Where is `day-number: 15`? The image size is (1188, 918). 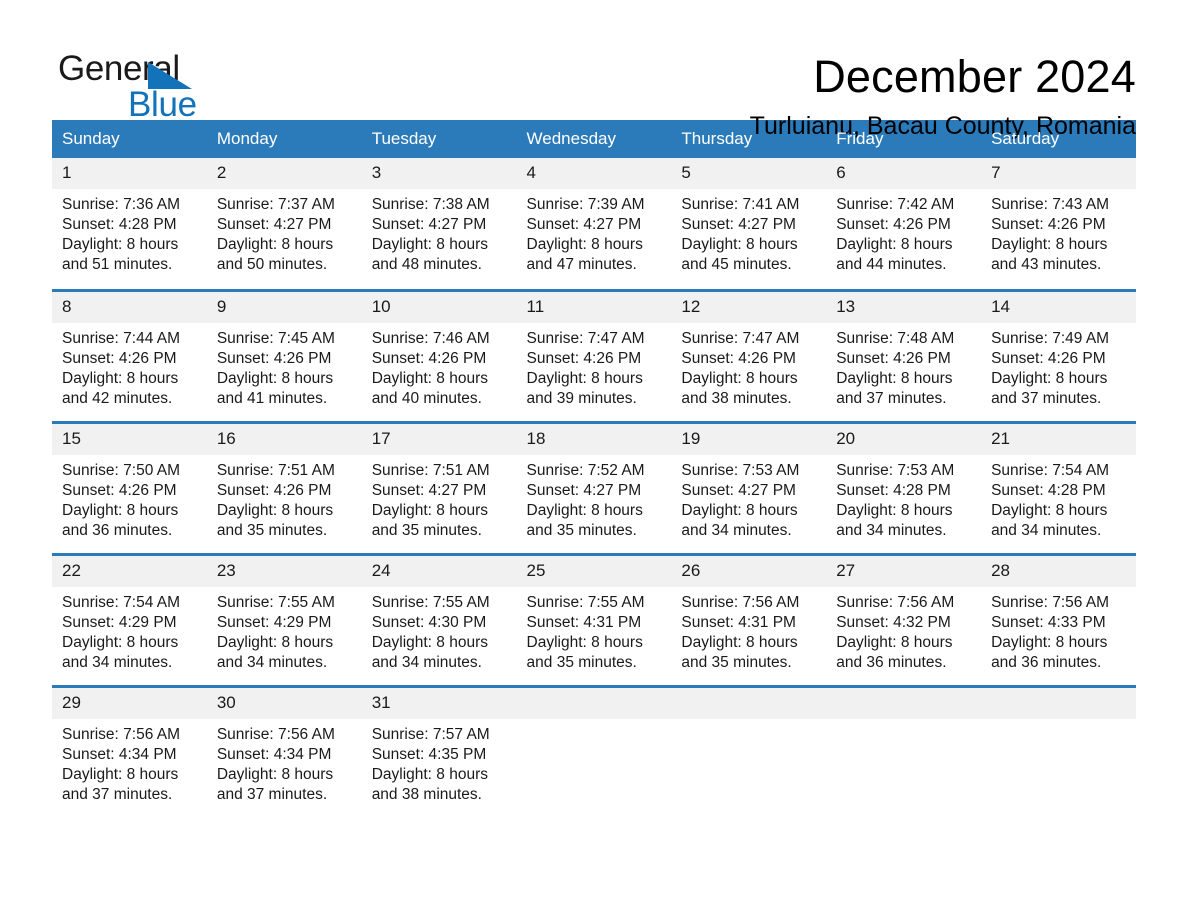 day-number: 15 is located at coordinates (129, 439).